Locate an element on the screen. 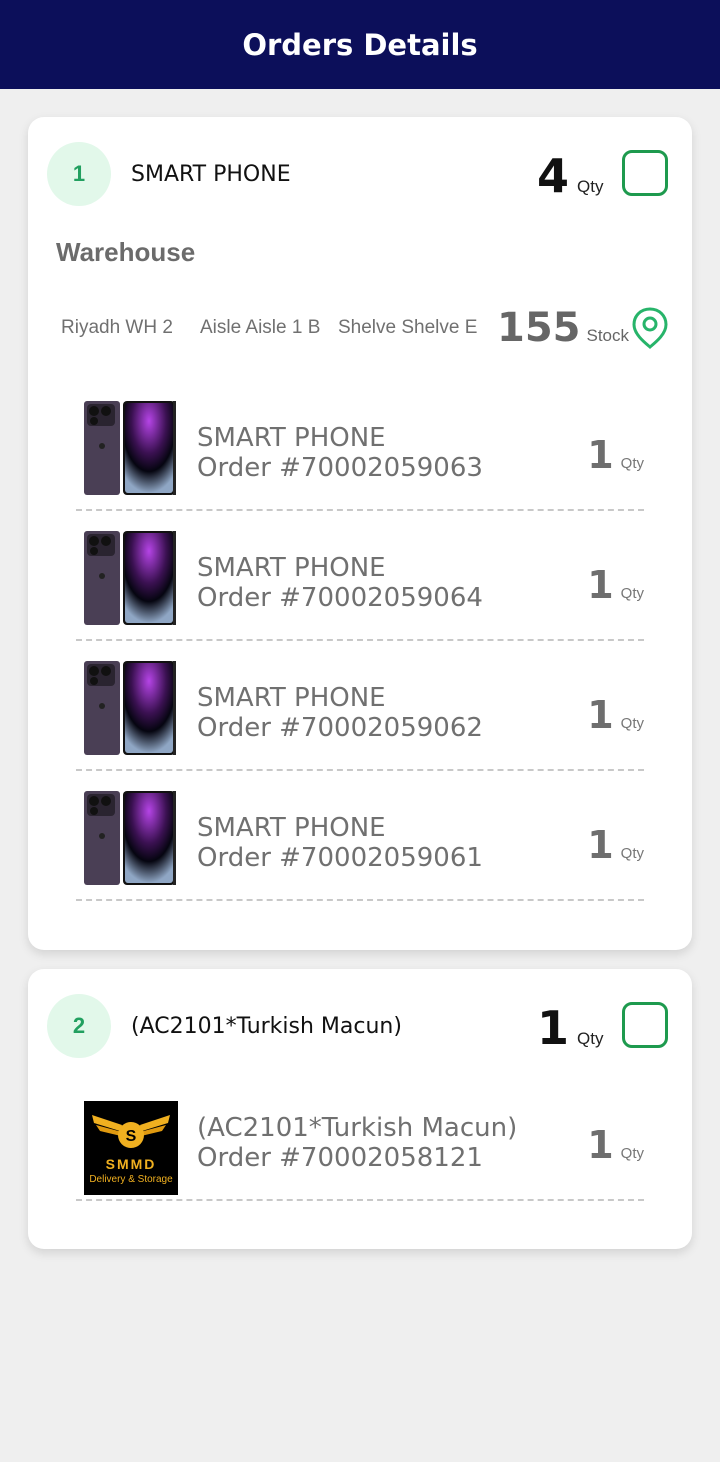  group-title: (AC2101*Turkish Macun) is located at coordinates (266, 1026).